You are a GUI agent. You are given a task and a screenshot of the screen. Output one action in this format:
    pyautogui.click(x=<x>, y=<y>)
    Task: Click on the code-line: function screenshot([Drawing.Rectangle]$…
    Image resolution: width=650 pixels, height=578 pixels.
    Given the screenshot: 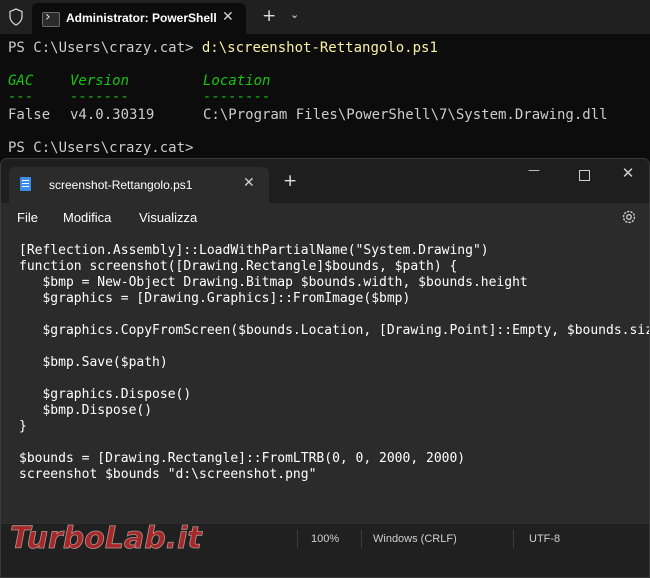 What is the action you would take?
    pyautogui.click(x=238, y=266)
    